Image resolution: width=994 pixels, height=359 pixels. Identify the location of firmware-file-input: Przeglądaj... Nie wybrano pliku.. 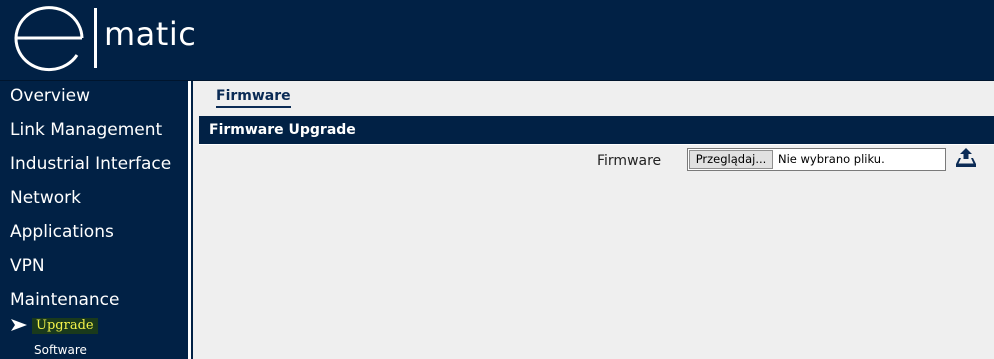
(816, 159).